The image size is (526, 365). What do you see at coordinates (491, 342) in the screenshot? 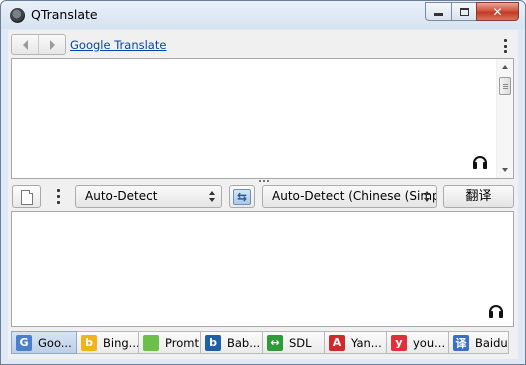
I see `engine-tab-label: Baidu` at bounding box center [491, 342].